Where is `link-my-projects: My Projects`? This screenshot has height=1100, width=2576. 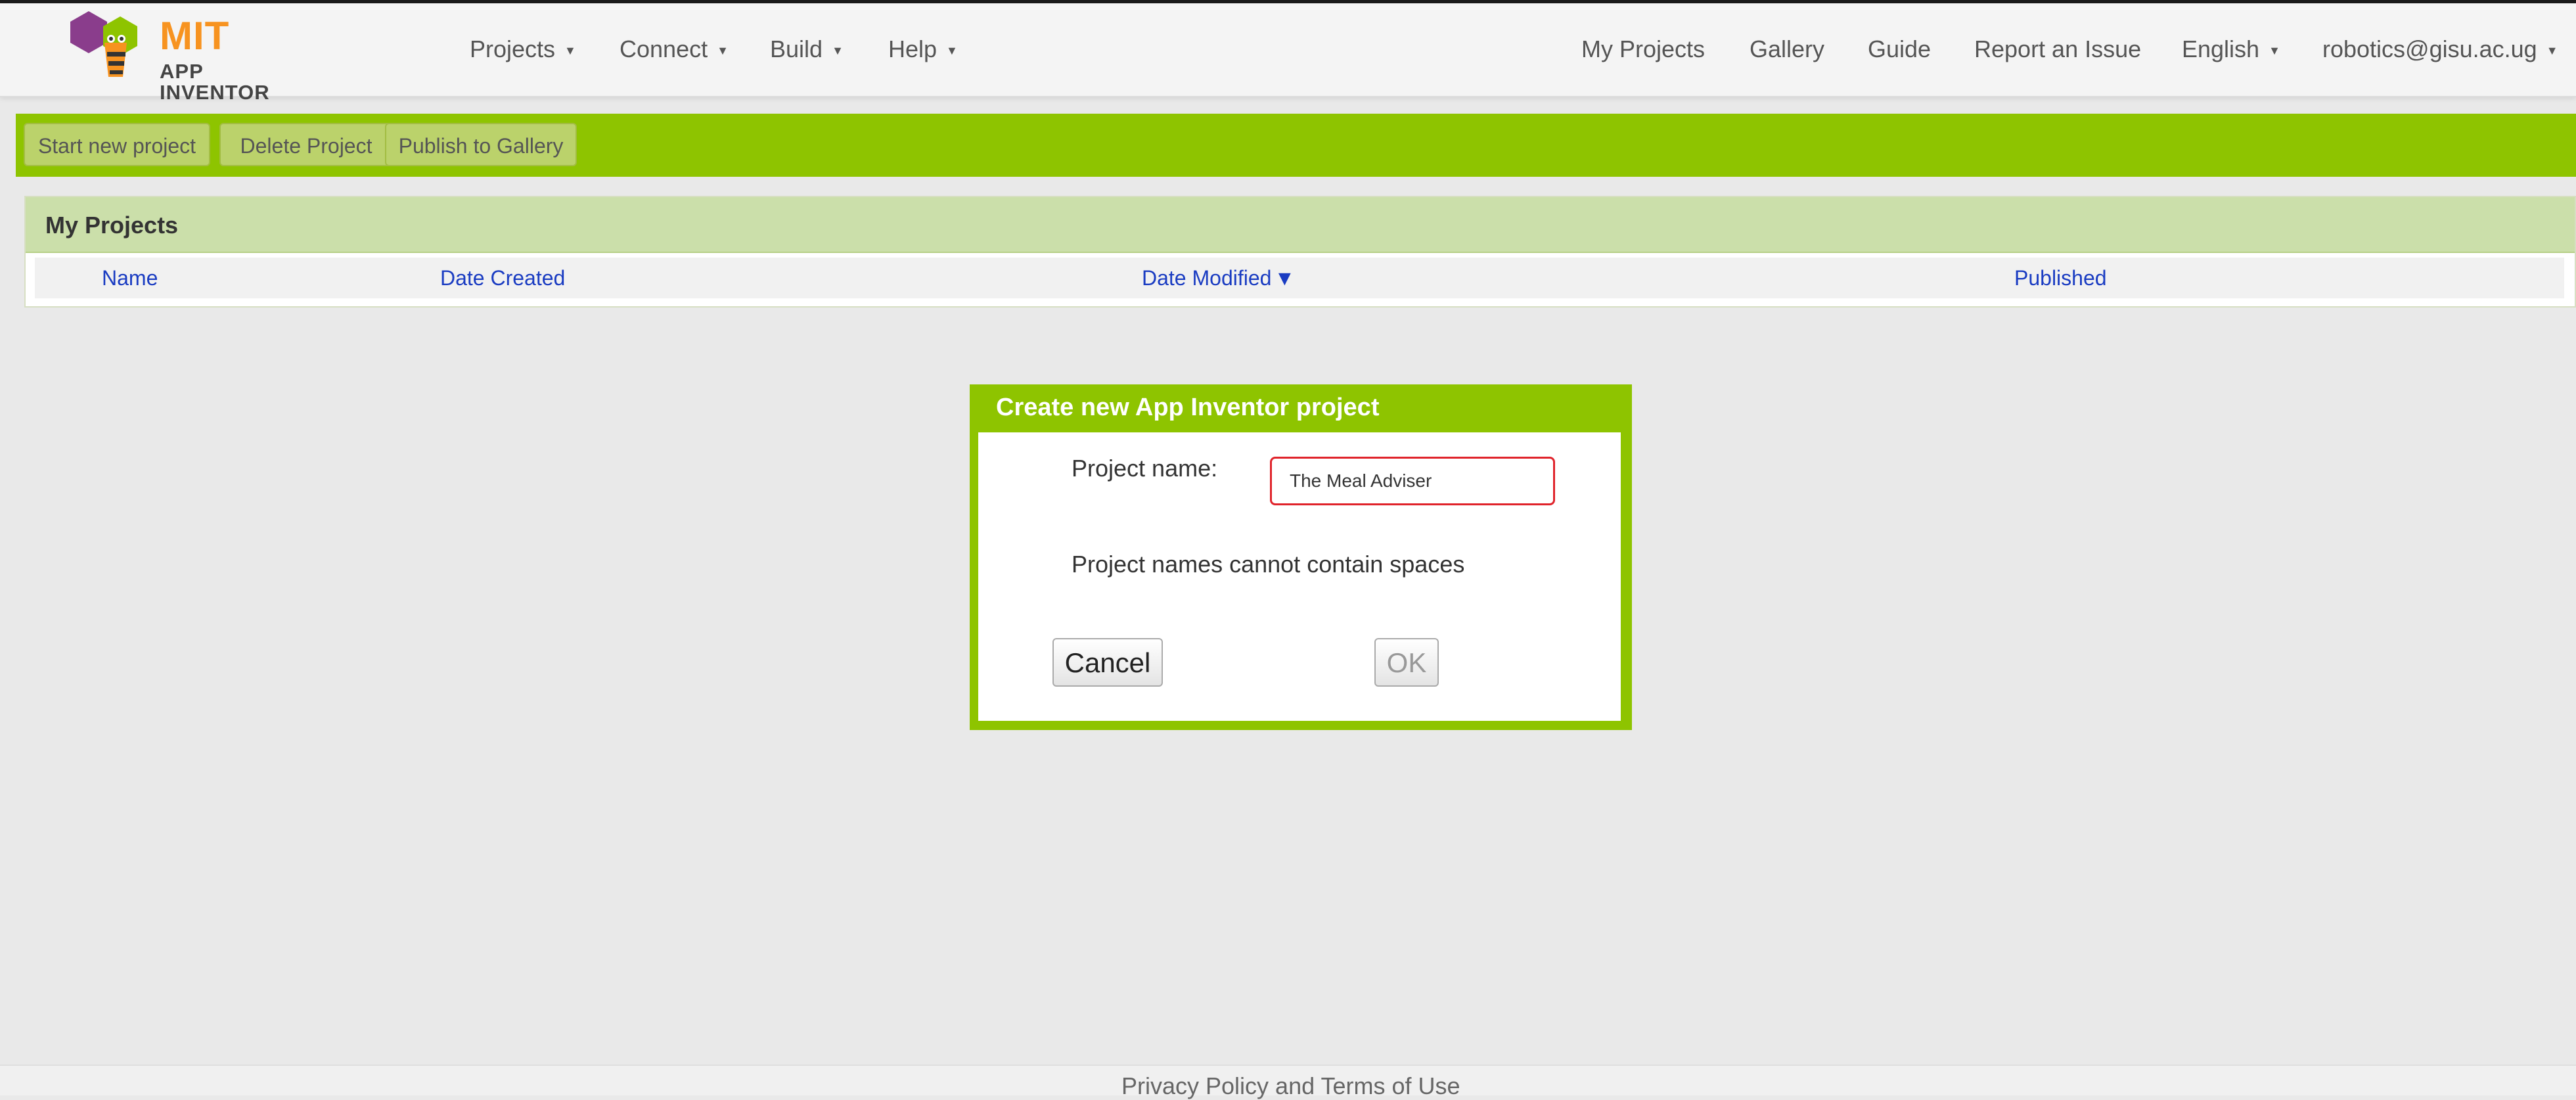
link-my-projects: My Projects is located at coordinates (1643, 49).